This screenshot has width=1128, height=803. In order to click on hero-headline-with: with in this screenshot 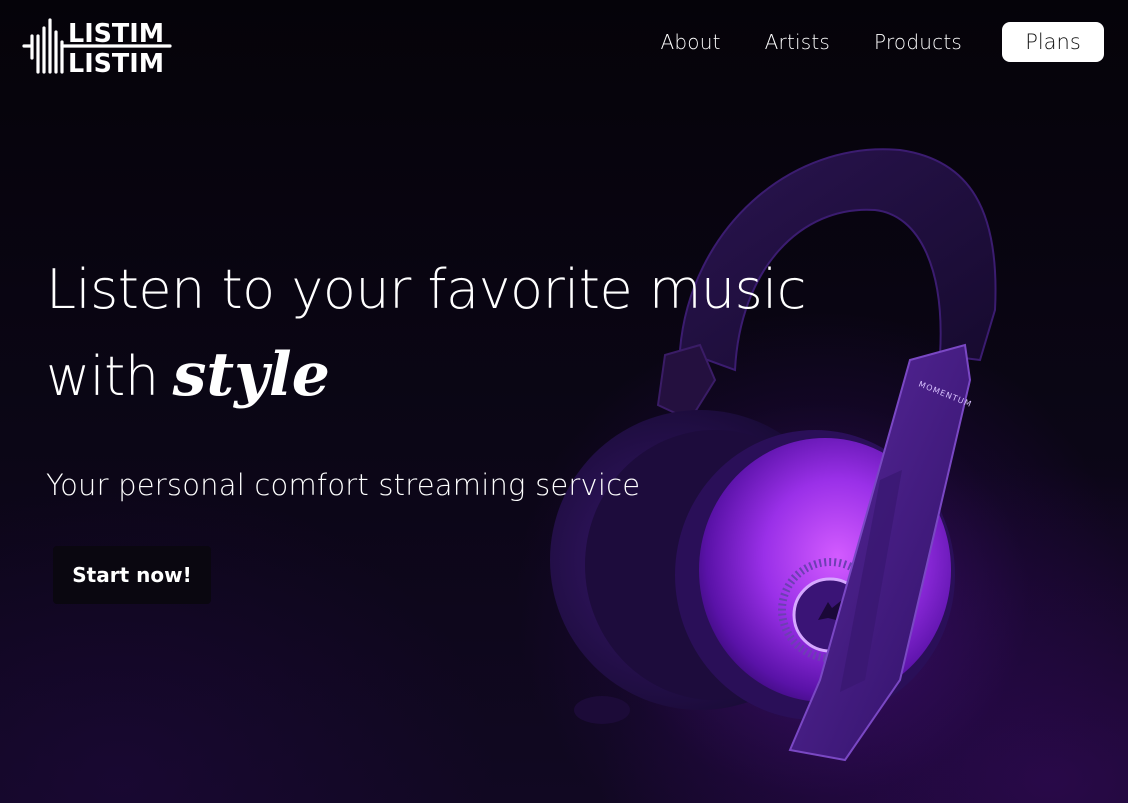, I will do `click(102, 376)`.